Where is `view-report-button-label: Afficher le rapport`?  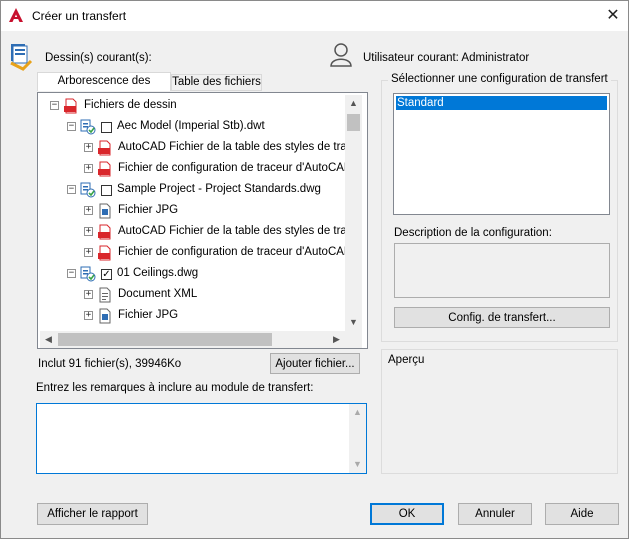
view-report-button-label: Afficher le rapport is located at coordinates (92, 514).